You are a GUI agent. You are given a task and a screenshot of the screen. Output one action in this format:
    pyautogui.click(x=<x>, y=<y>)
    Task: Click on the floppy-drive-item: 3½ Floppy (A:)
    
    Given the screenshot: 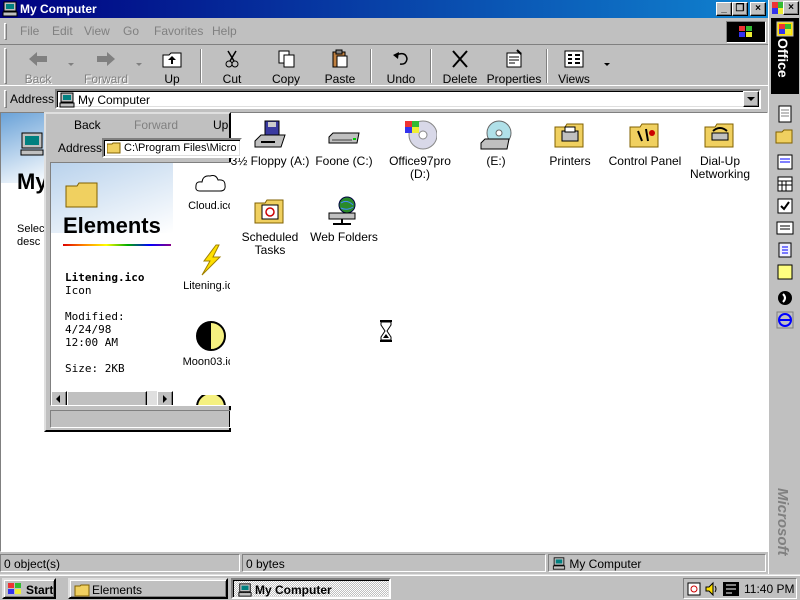 What is the action you would take?
    pyautogui.click(x=270, y=143)
    